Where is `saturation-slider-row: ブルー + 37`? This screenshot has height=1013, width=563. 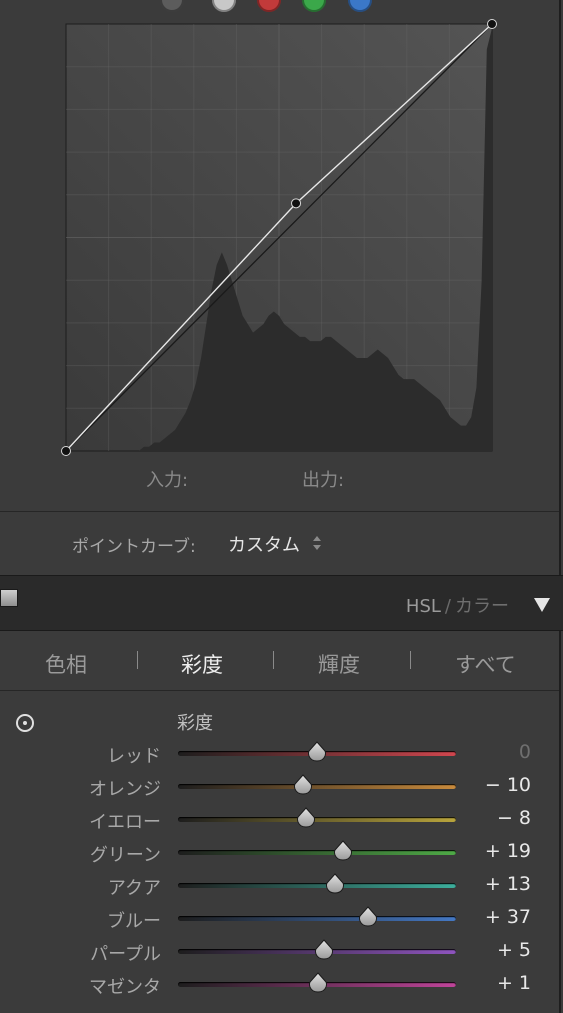 saturation-slider-row: ブルー + 37 is located at coordinates (279, 919).